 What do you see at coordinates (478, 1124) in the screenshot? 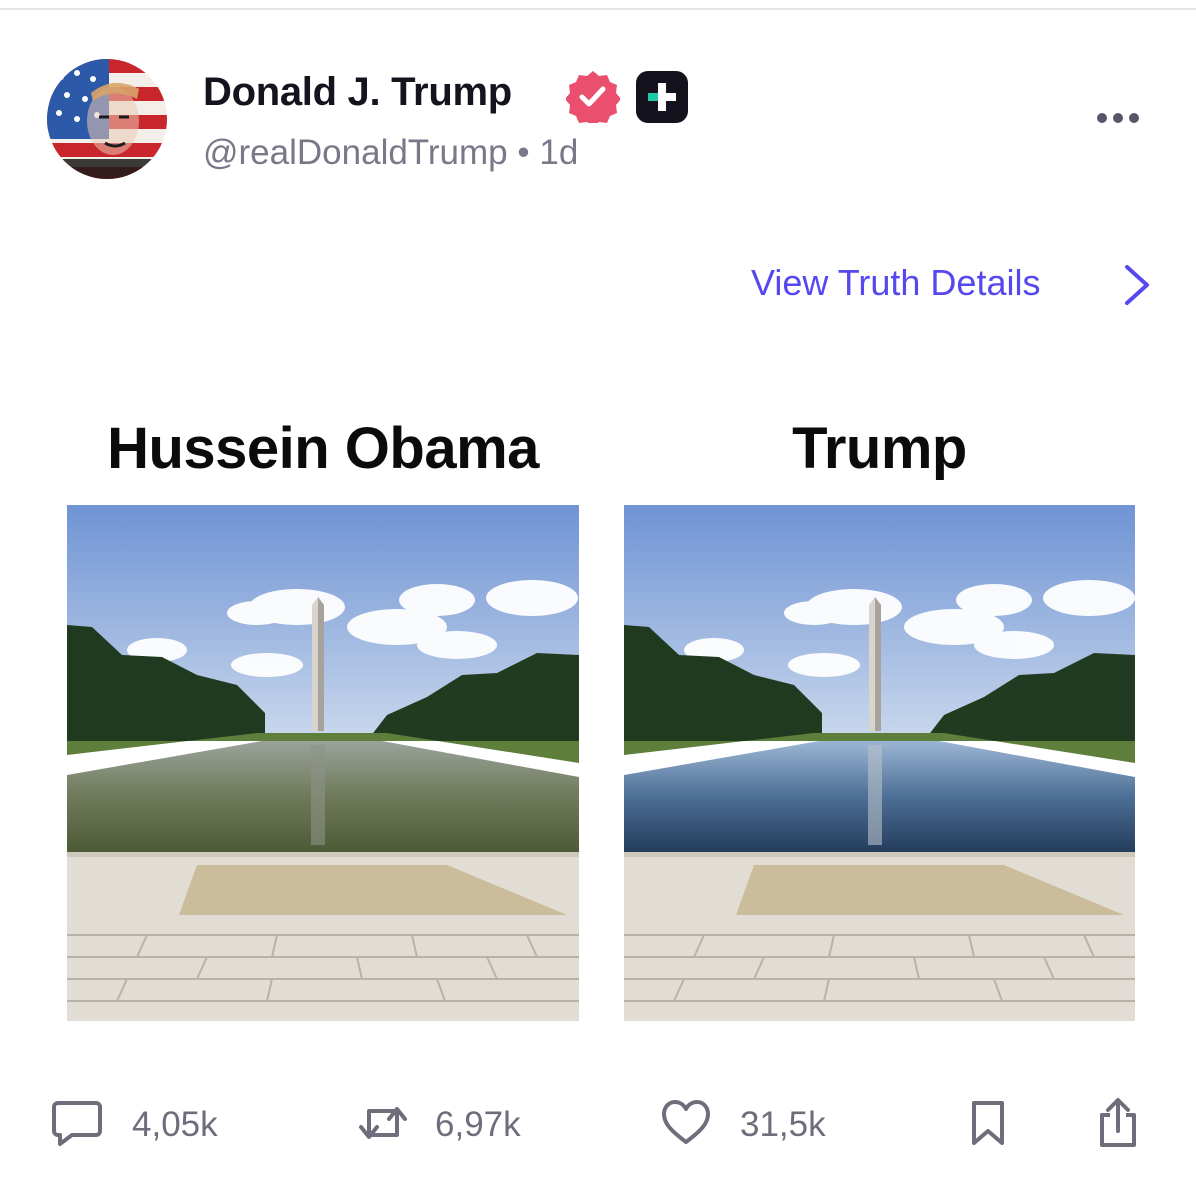
I see `retruth-count: 6,97k` at bounding box center [478, 1124].